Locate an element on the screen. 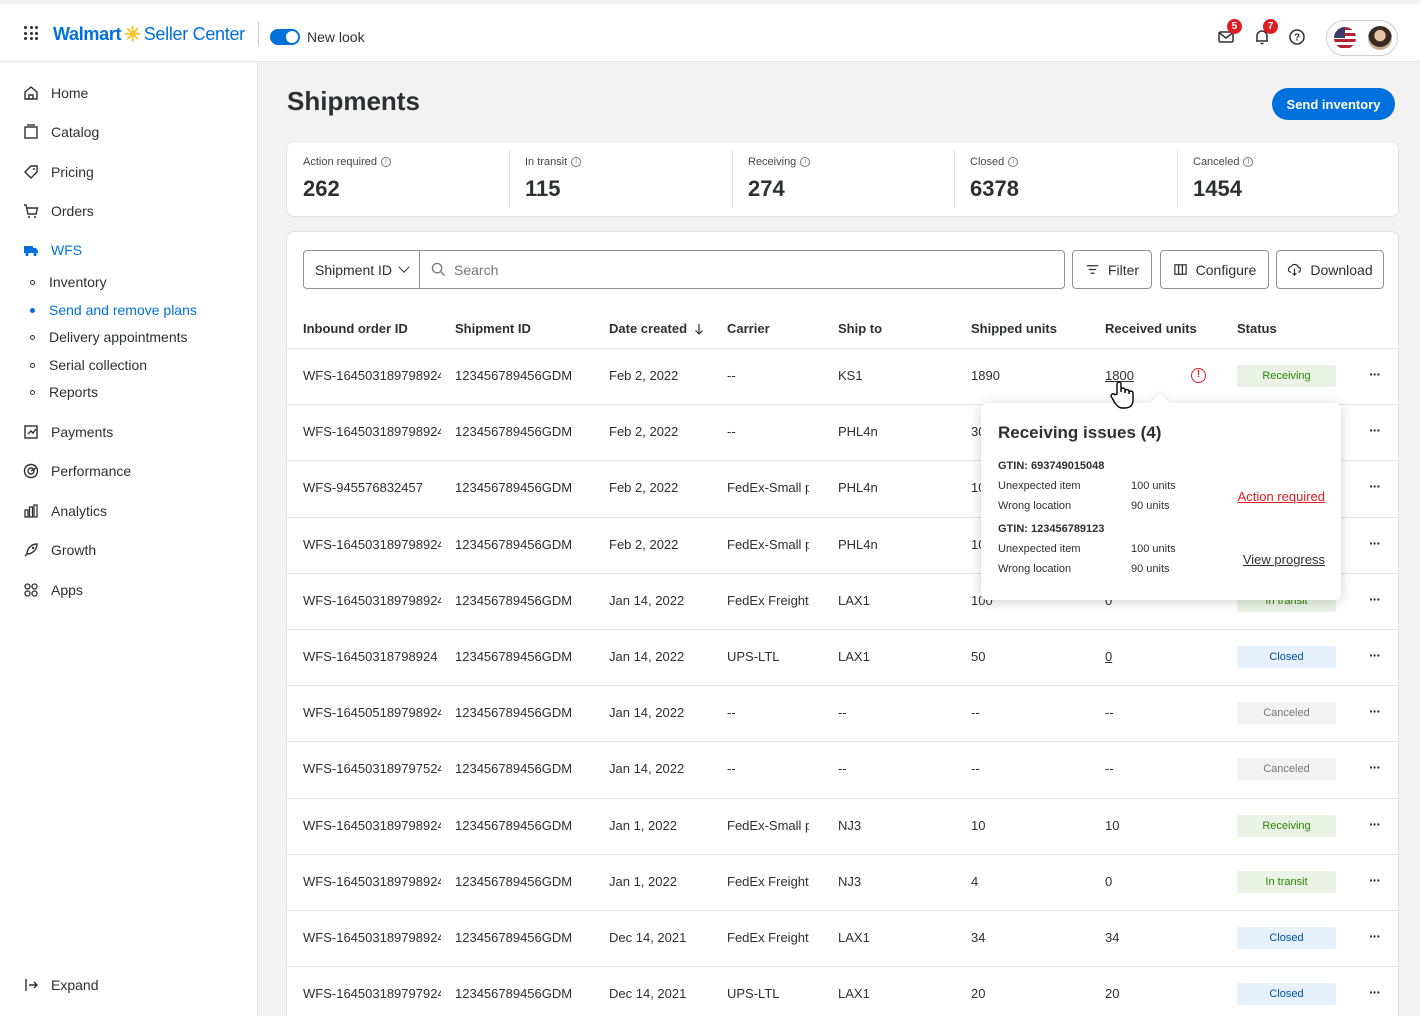 This screenshot has height=1016, width=1420. alert-icon: ! is located at coordinates (1198, 375).